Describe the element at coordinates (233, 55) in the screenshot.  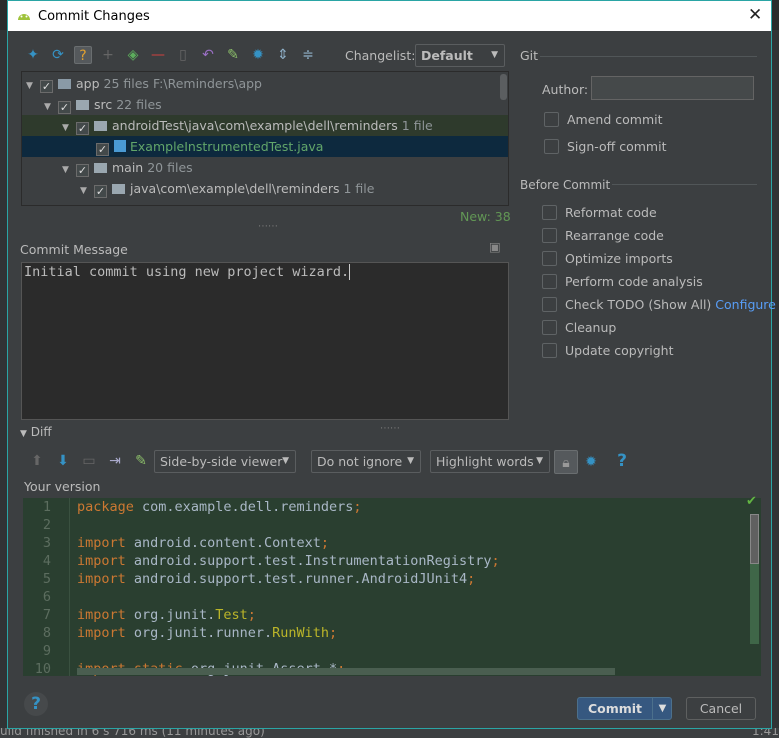
I see `edit-source-icon: ✎` at that location.